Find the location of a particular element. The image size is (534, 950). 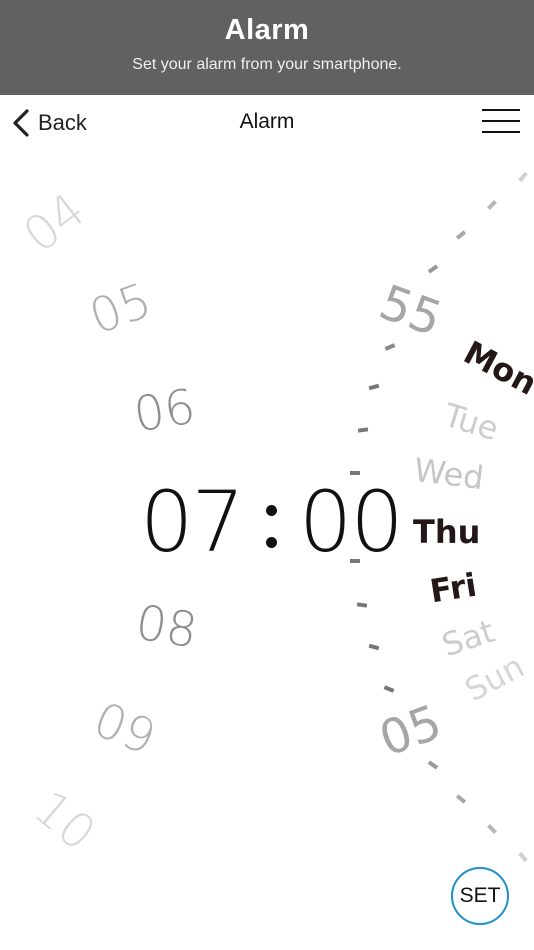

hour-option: 08 is located at coordinates (166, 627).